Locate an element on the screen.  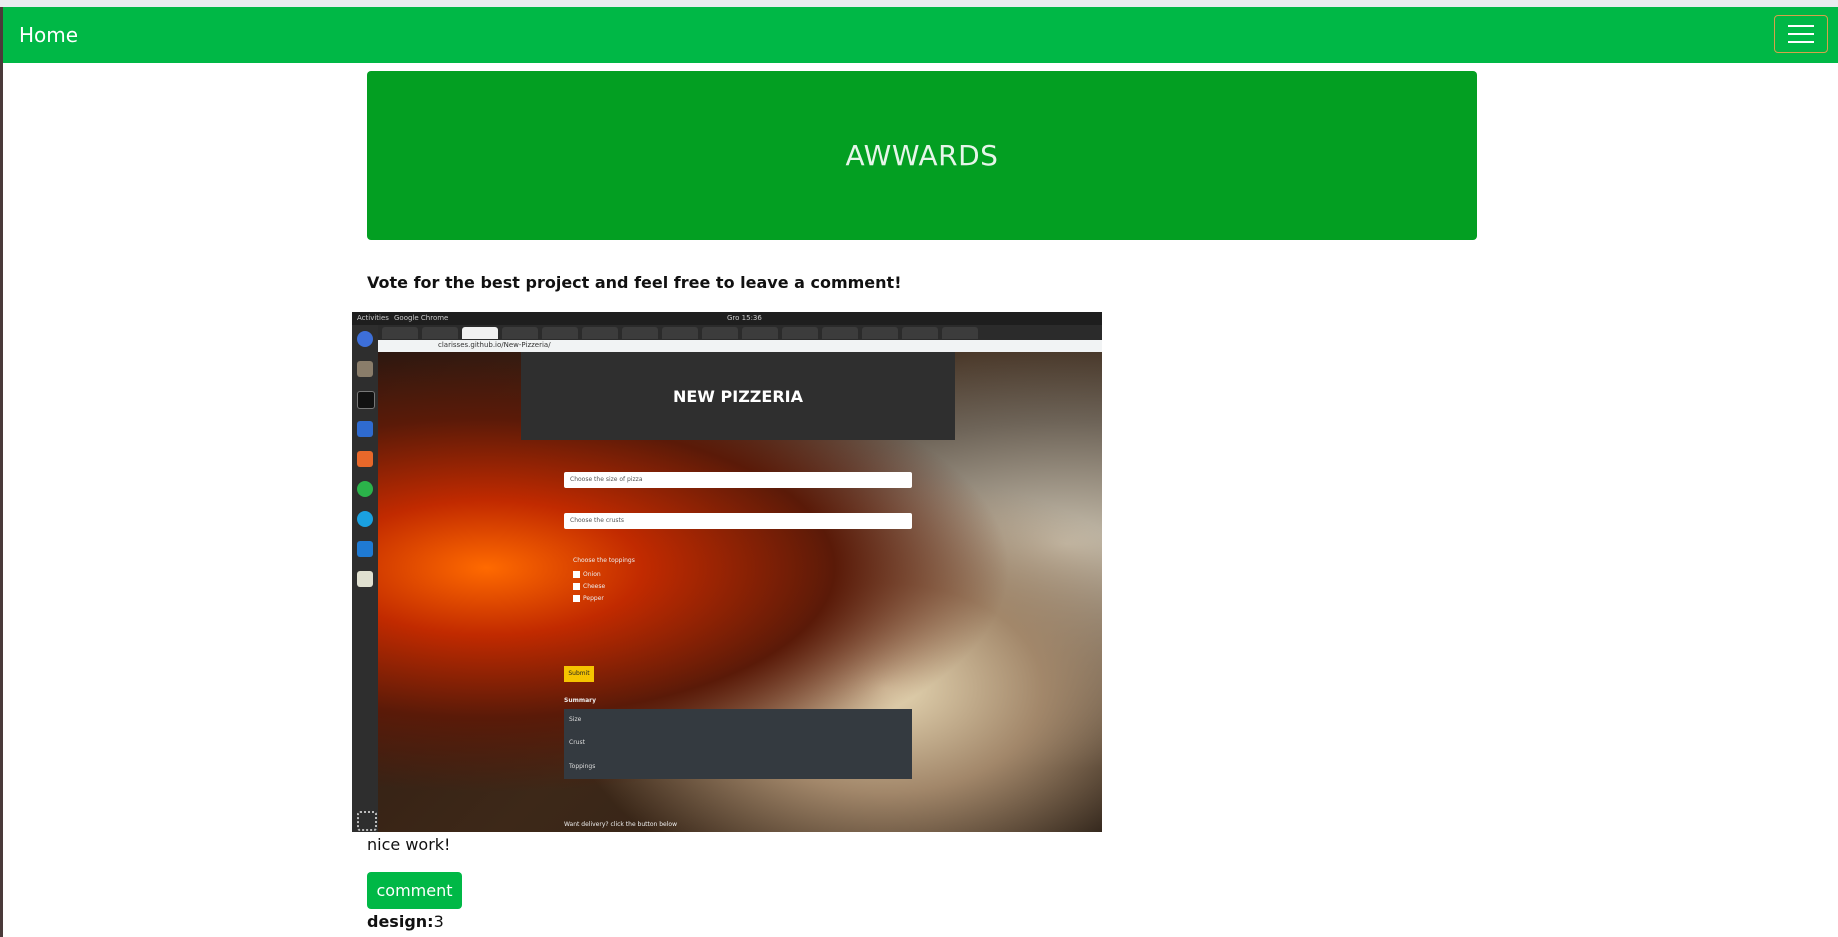
software-icon is located at coordinates (365, 459).